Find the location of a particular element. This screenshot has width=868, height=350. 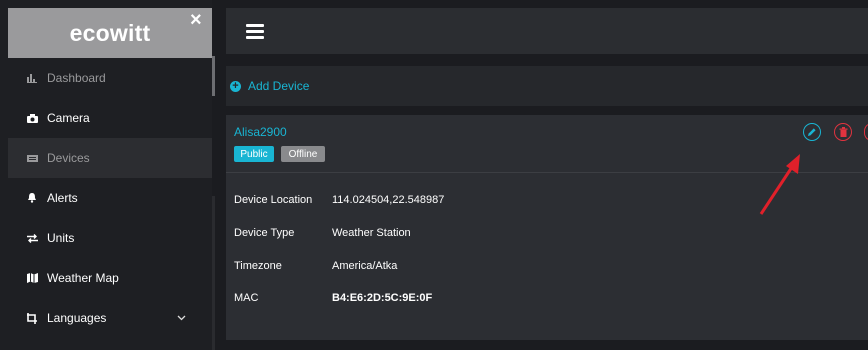

sidebar-scrollbar-track is located at coordinates (213, 273).